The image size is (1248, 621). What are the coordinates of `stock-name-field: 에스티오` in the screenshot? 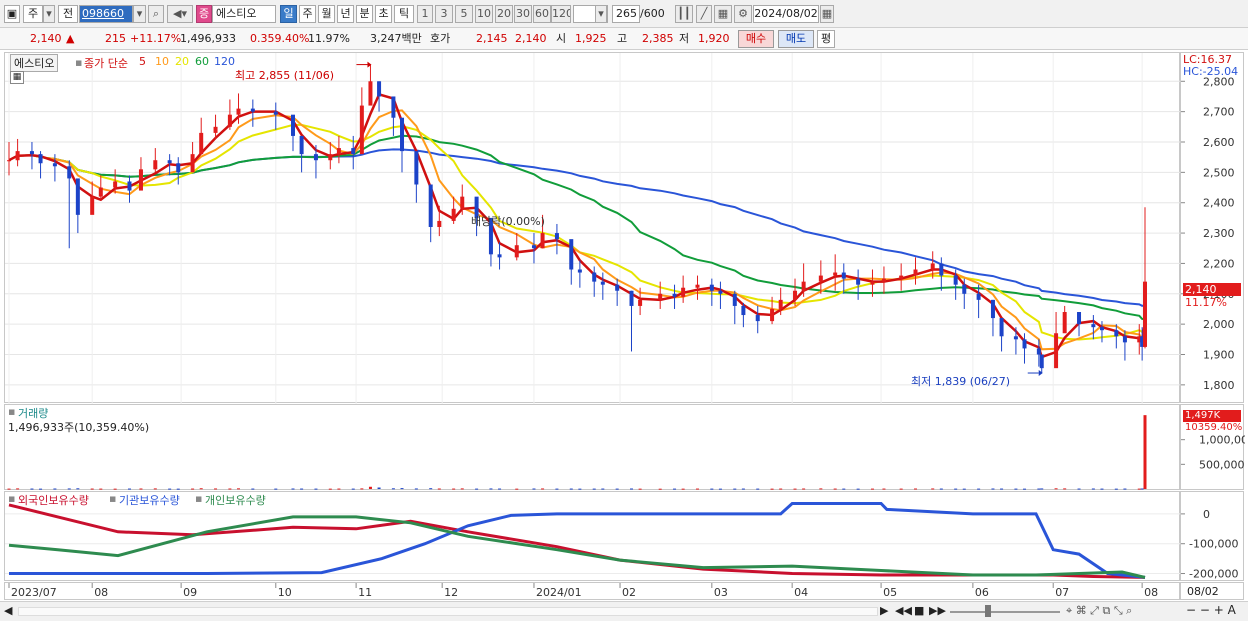 It's located at (244, 14).